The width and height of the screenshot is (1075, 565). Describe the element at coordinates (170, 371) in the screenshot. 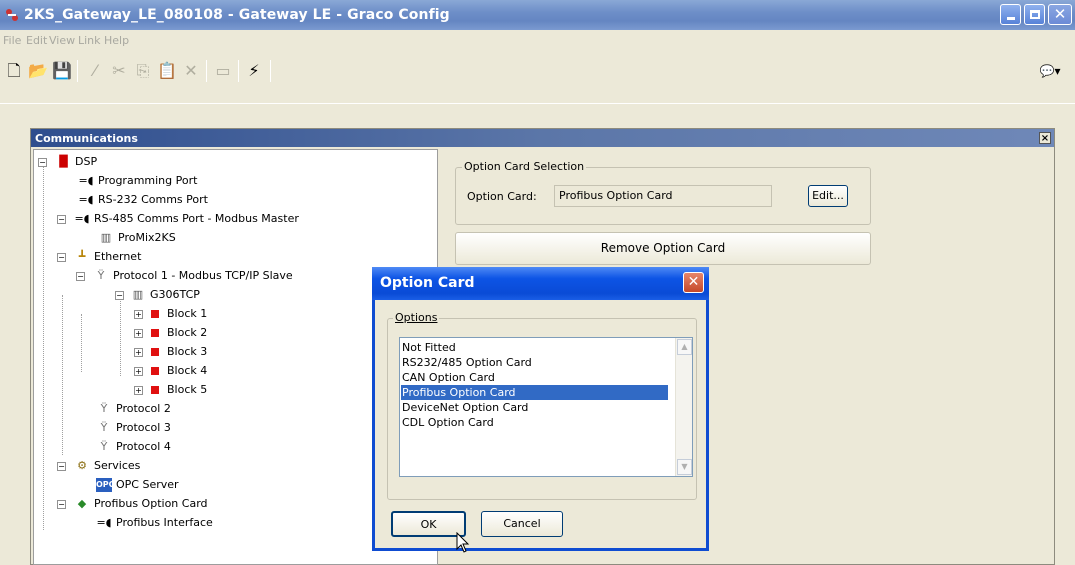

I see `tree-item-block-4: + Block 4` at that location.